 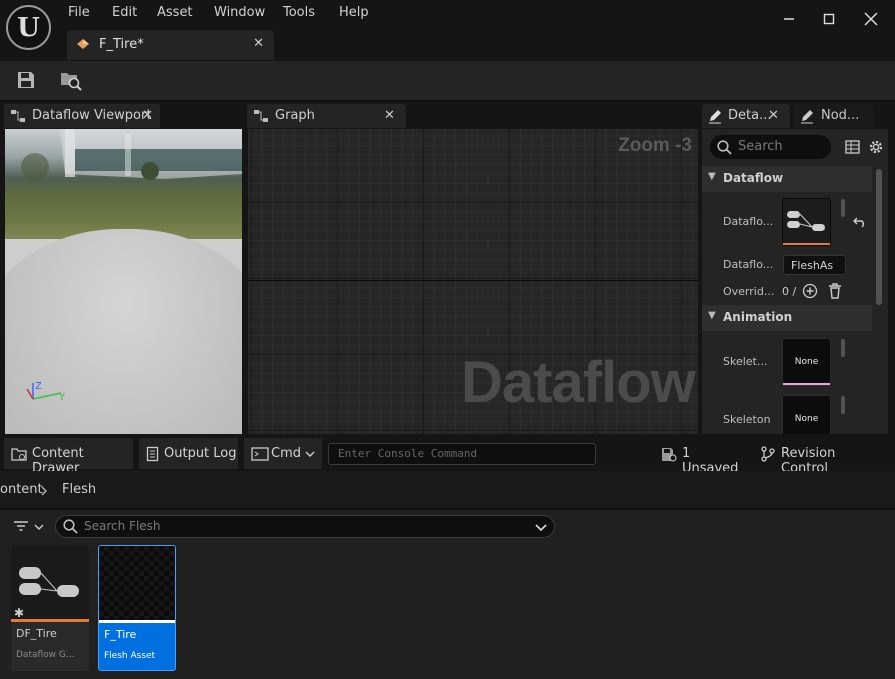 What do you see at coordinates (175, 14) in the screenshot?
I see `menu-asset: Asset` at bounding box center [175, 14].